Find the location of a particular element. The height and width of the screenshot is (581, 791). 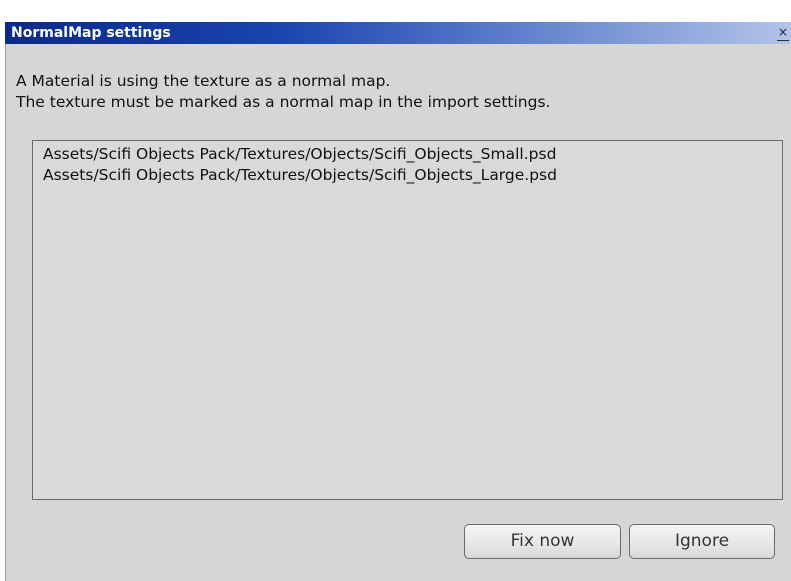

close-icon: × is located at coordinates (783, 33).